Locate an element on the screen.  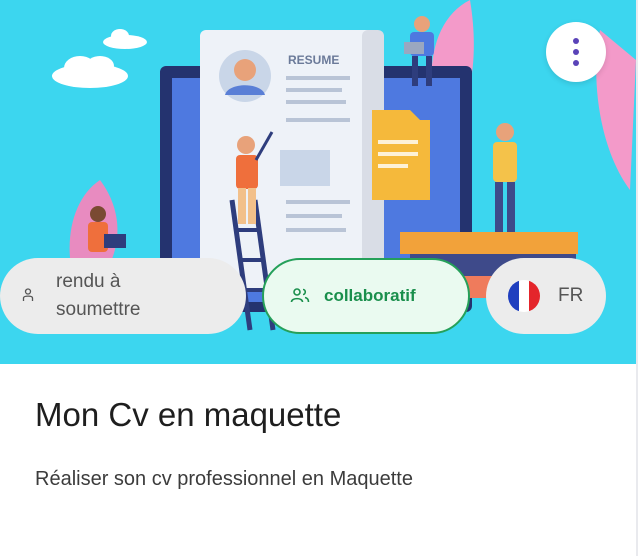
france-flag-icon is located at coordinates (524, 296).